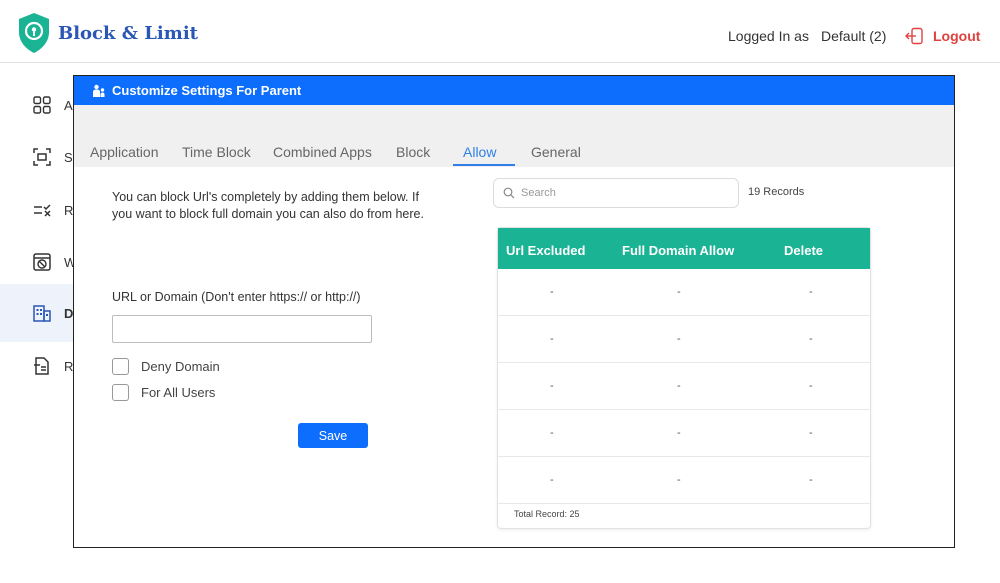  Describe the element at coordinates (776, 192) in the screenshot. I see `records-count: 19 Records` at that location.